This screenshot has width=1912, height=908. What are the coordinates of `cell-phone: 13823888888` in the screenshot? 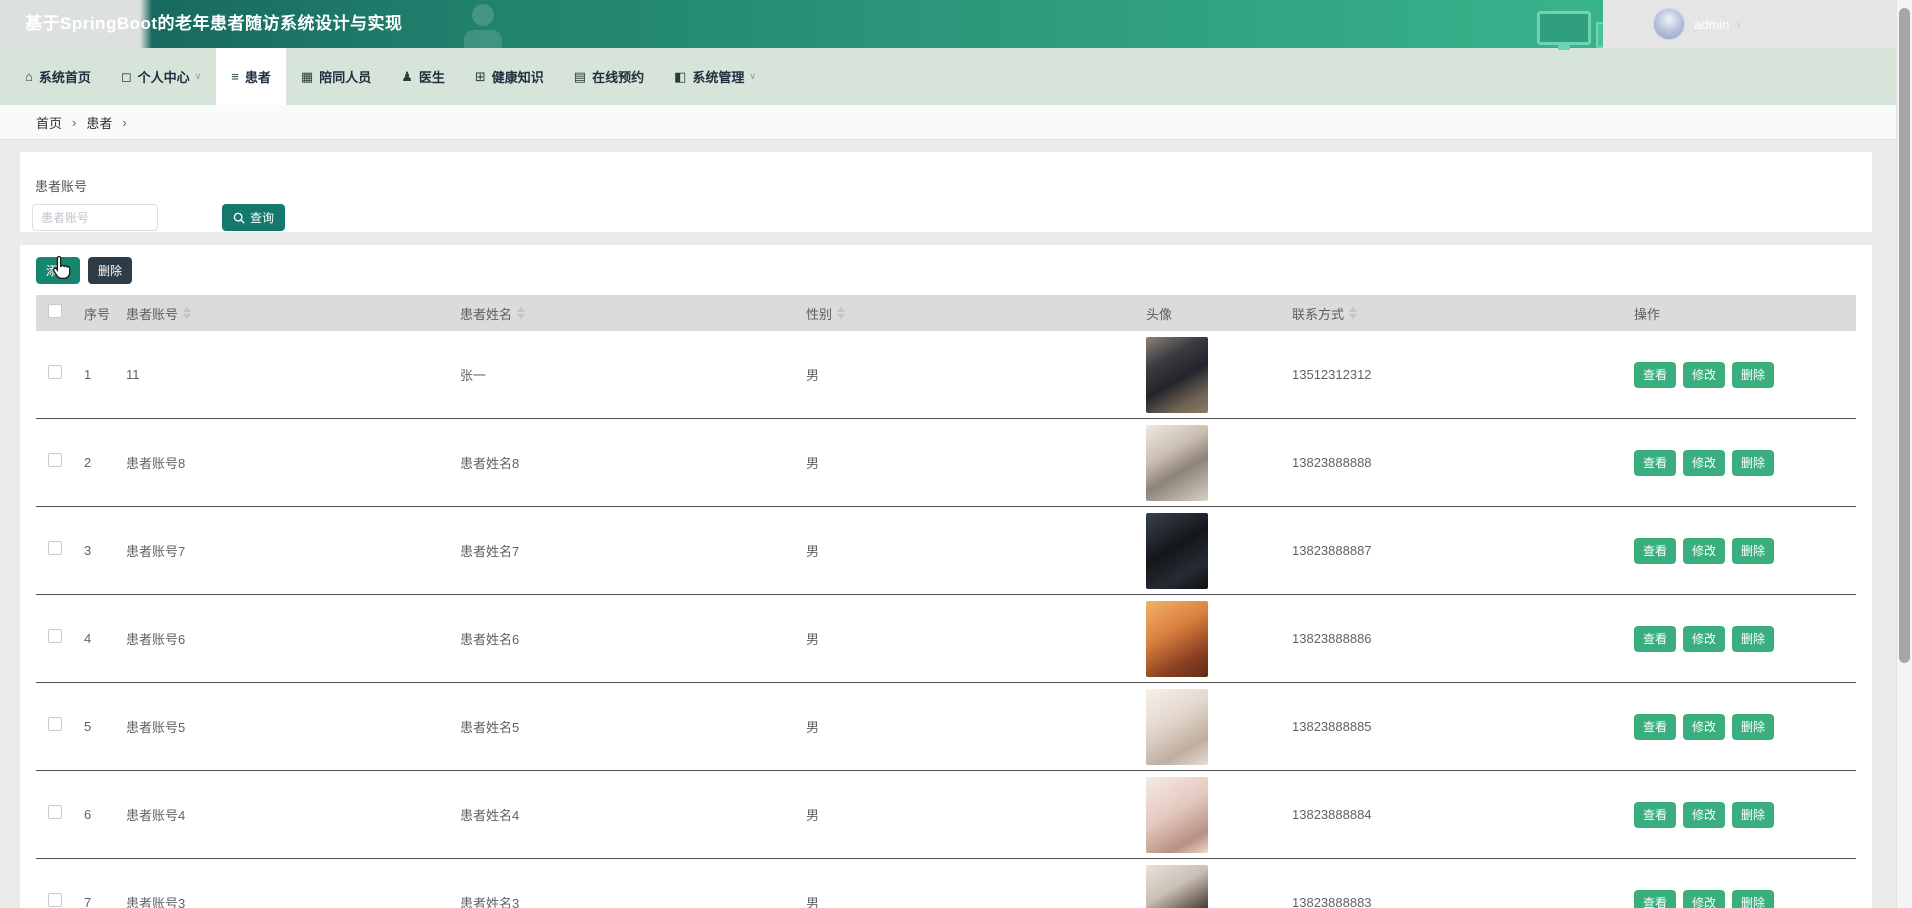 It's located at (1332, 462).